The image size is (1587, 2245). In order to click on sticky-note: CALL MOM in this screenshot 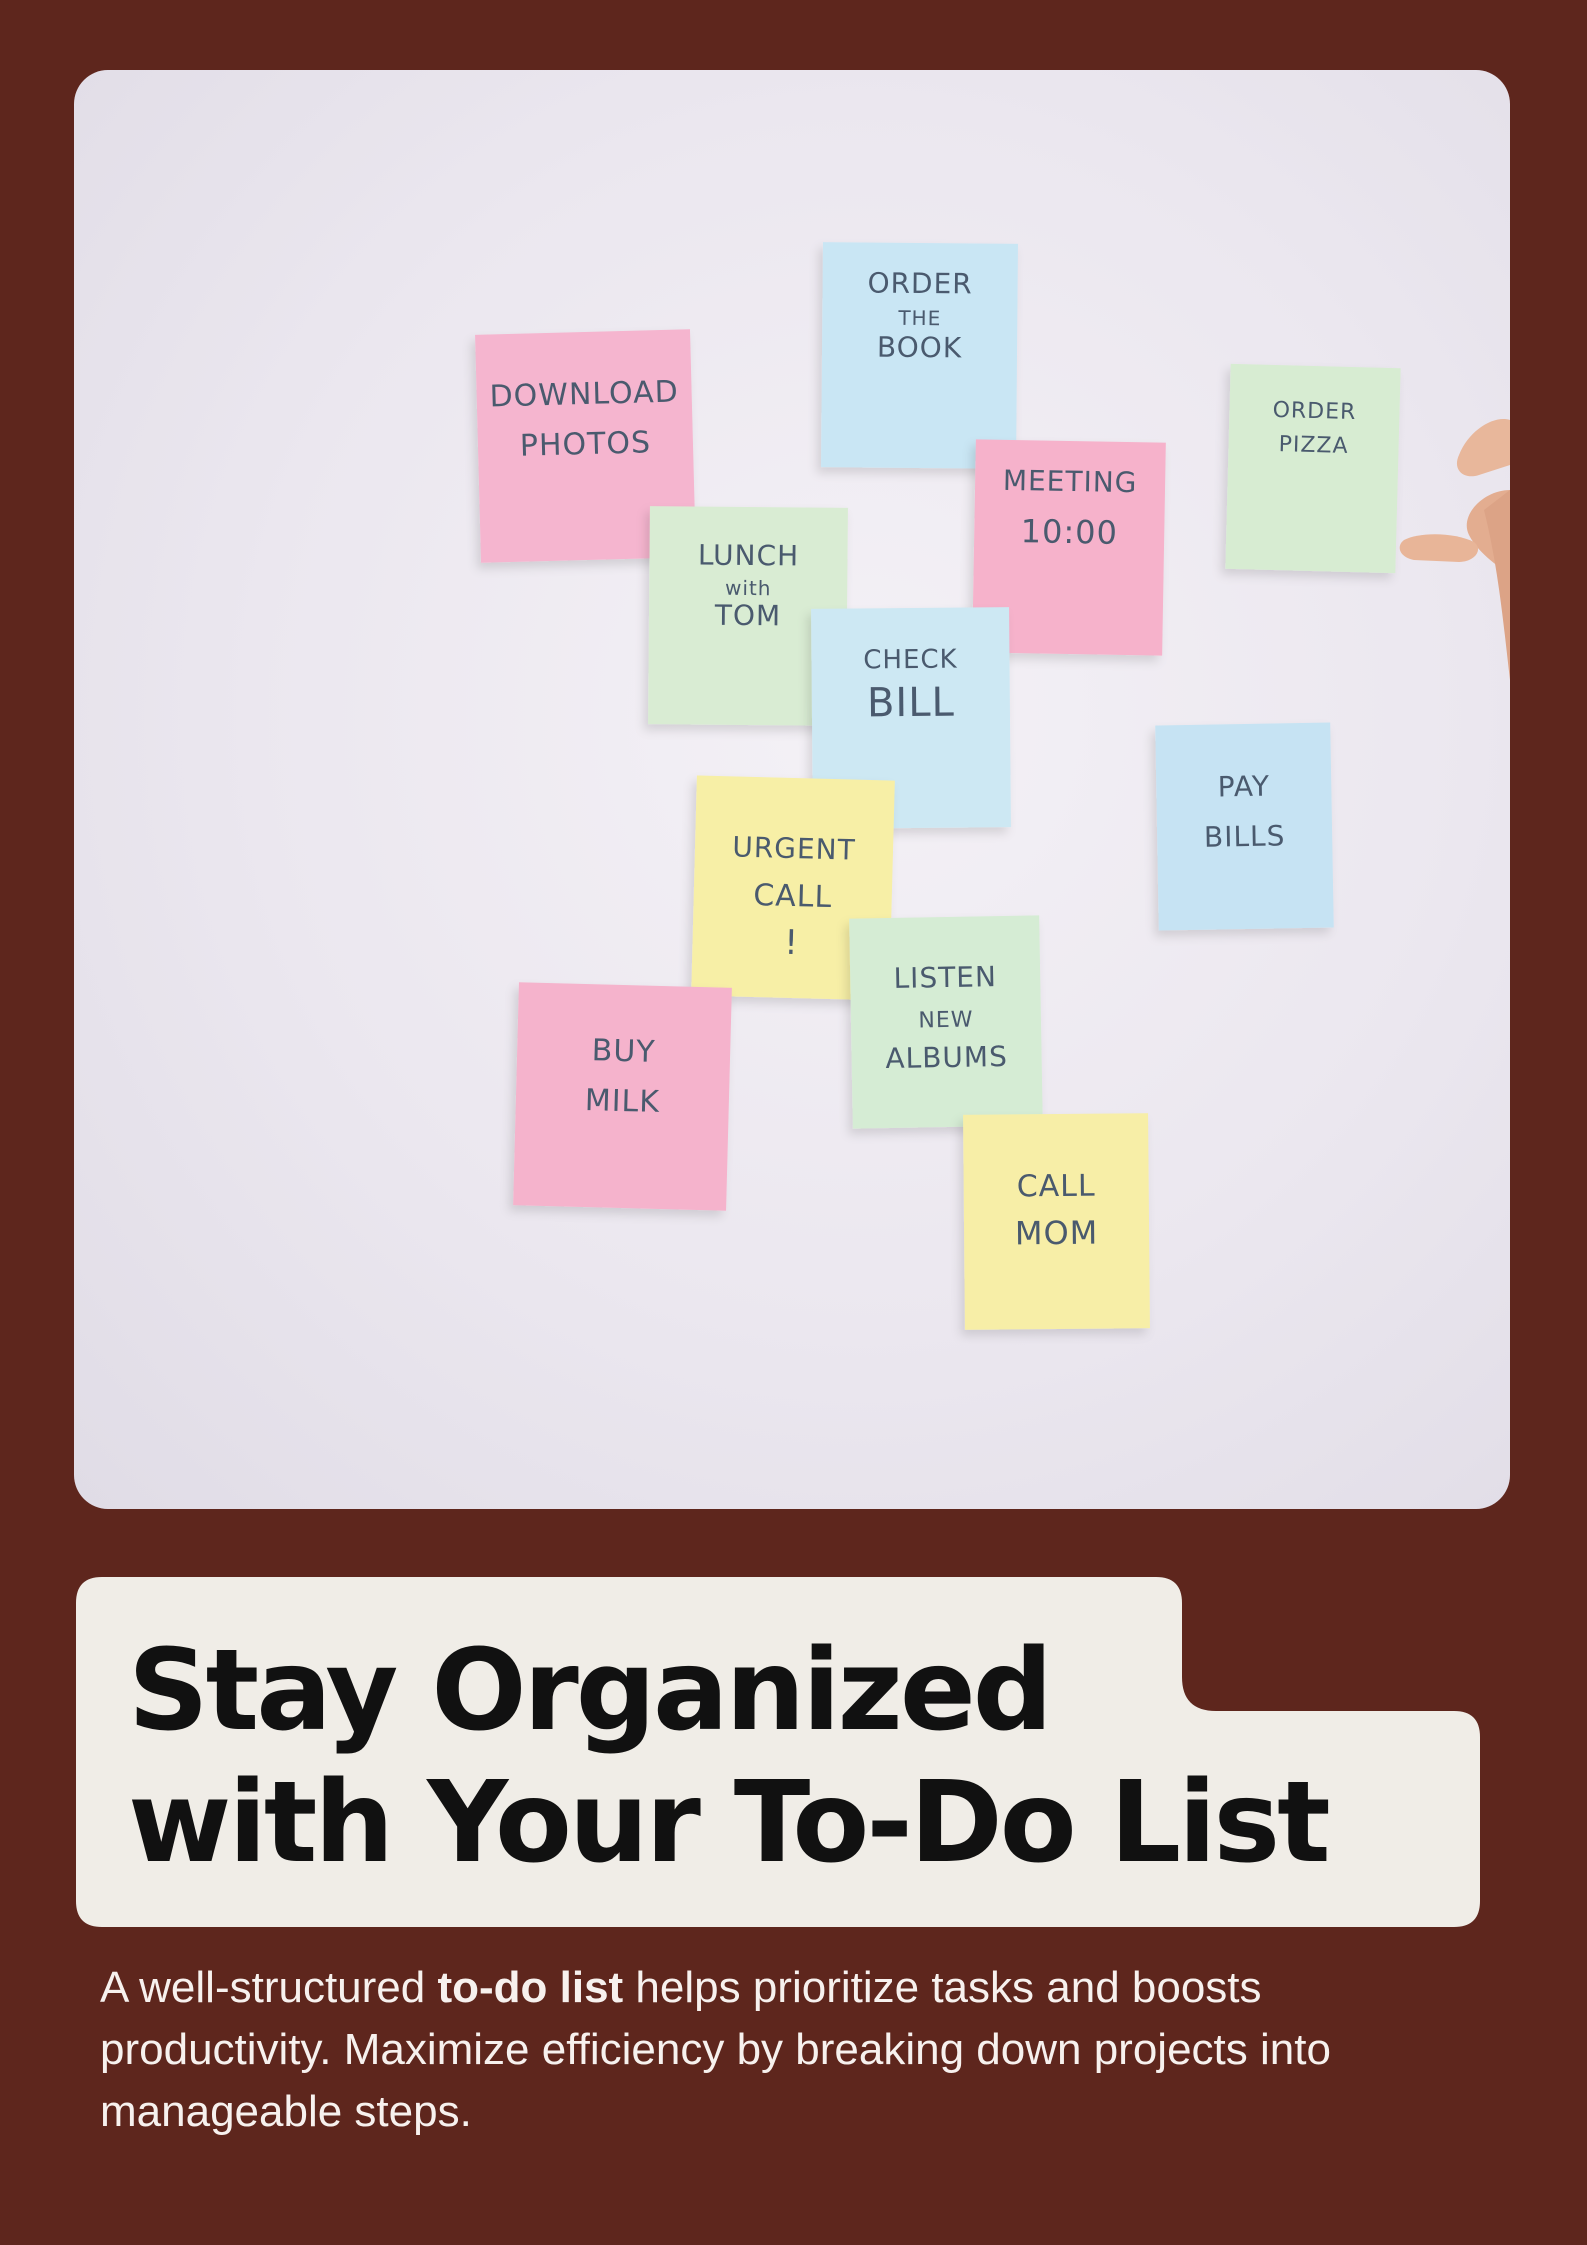, I will do `click(1056, 1221)`.